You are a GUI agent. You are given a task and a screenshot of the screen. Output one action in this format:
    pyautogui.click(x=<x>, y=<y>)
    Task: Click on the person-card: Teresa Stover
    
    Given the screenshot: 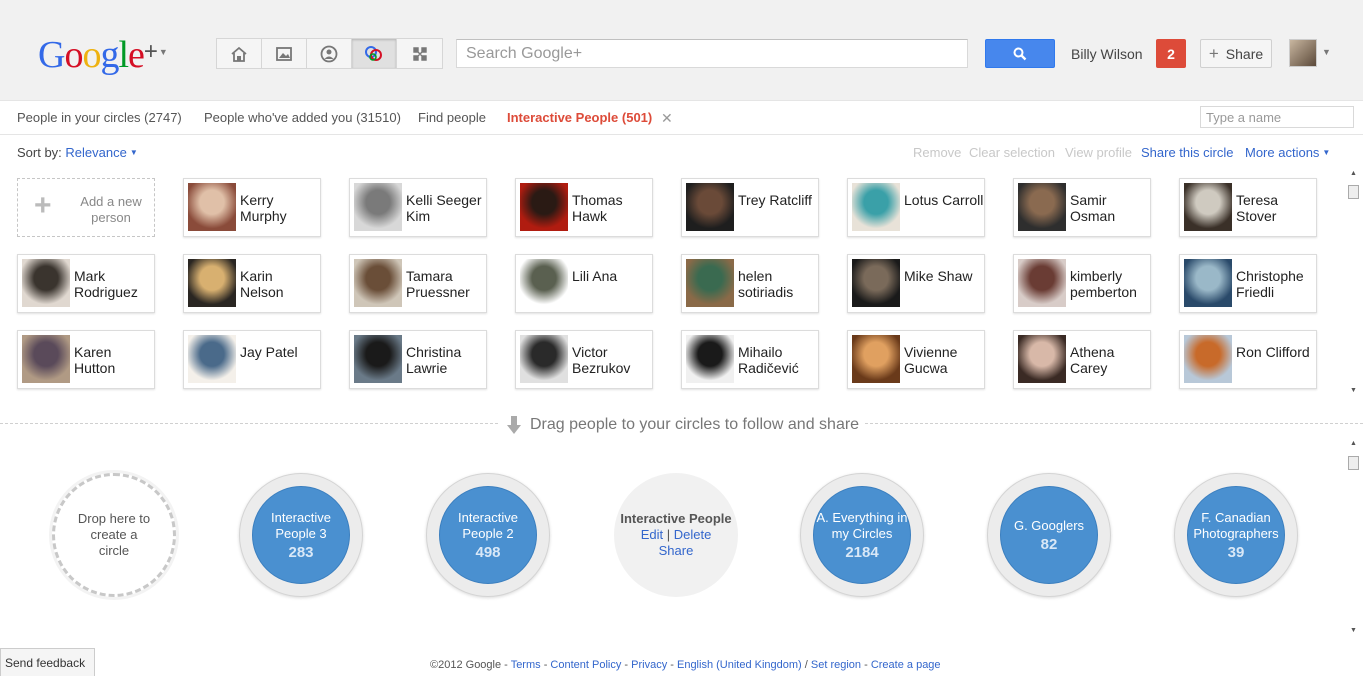 What is the action you would take?
    pyautogui.click(x=1248, y=207)
    